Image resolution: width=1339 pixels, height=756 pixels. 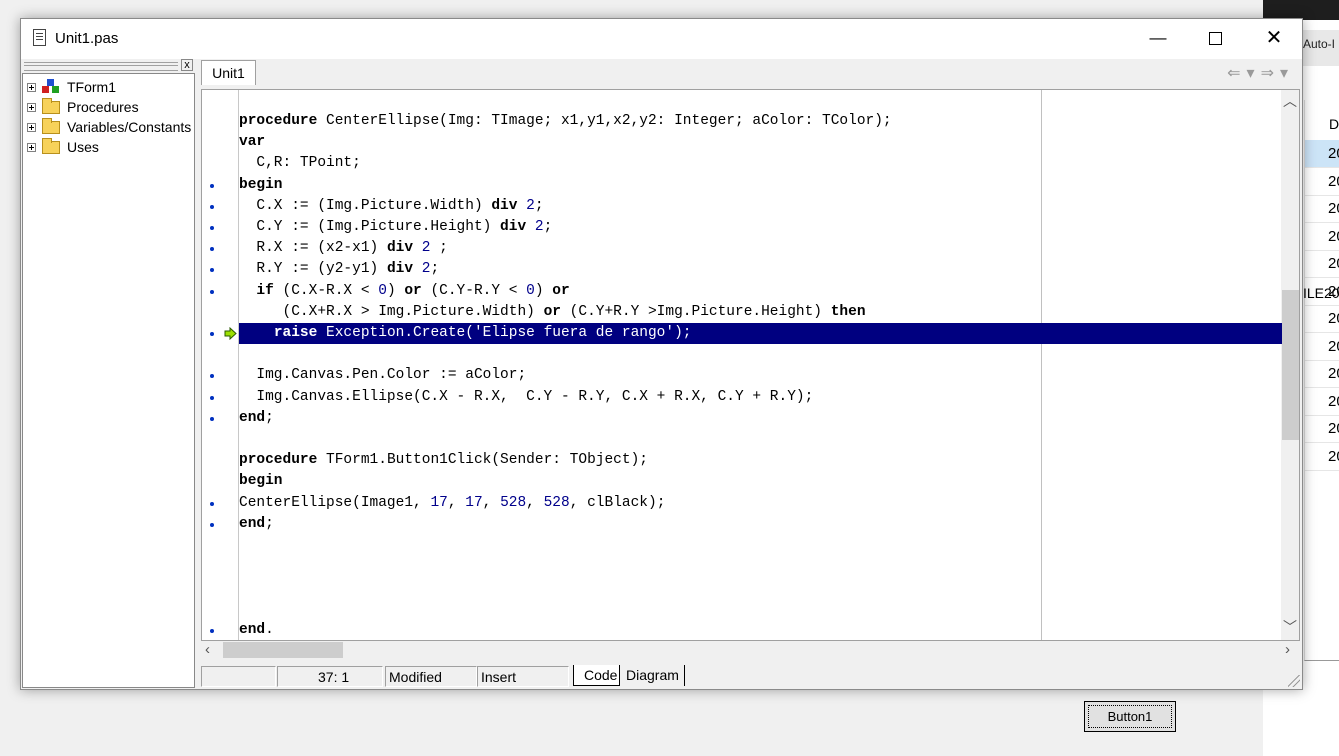 What do you see at coordinates (760, 291) in the screenshot?
I see `code-line: if (C.X-R.X < 0) or (C.Y-R.Y < 0) or` at bounding box center [760, 291].